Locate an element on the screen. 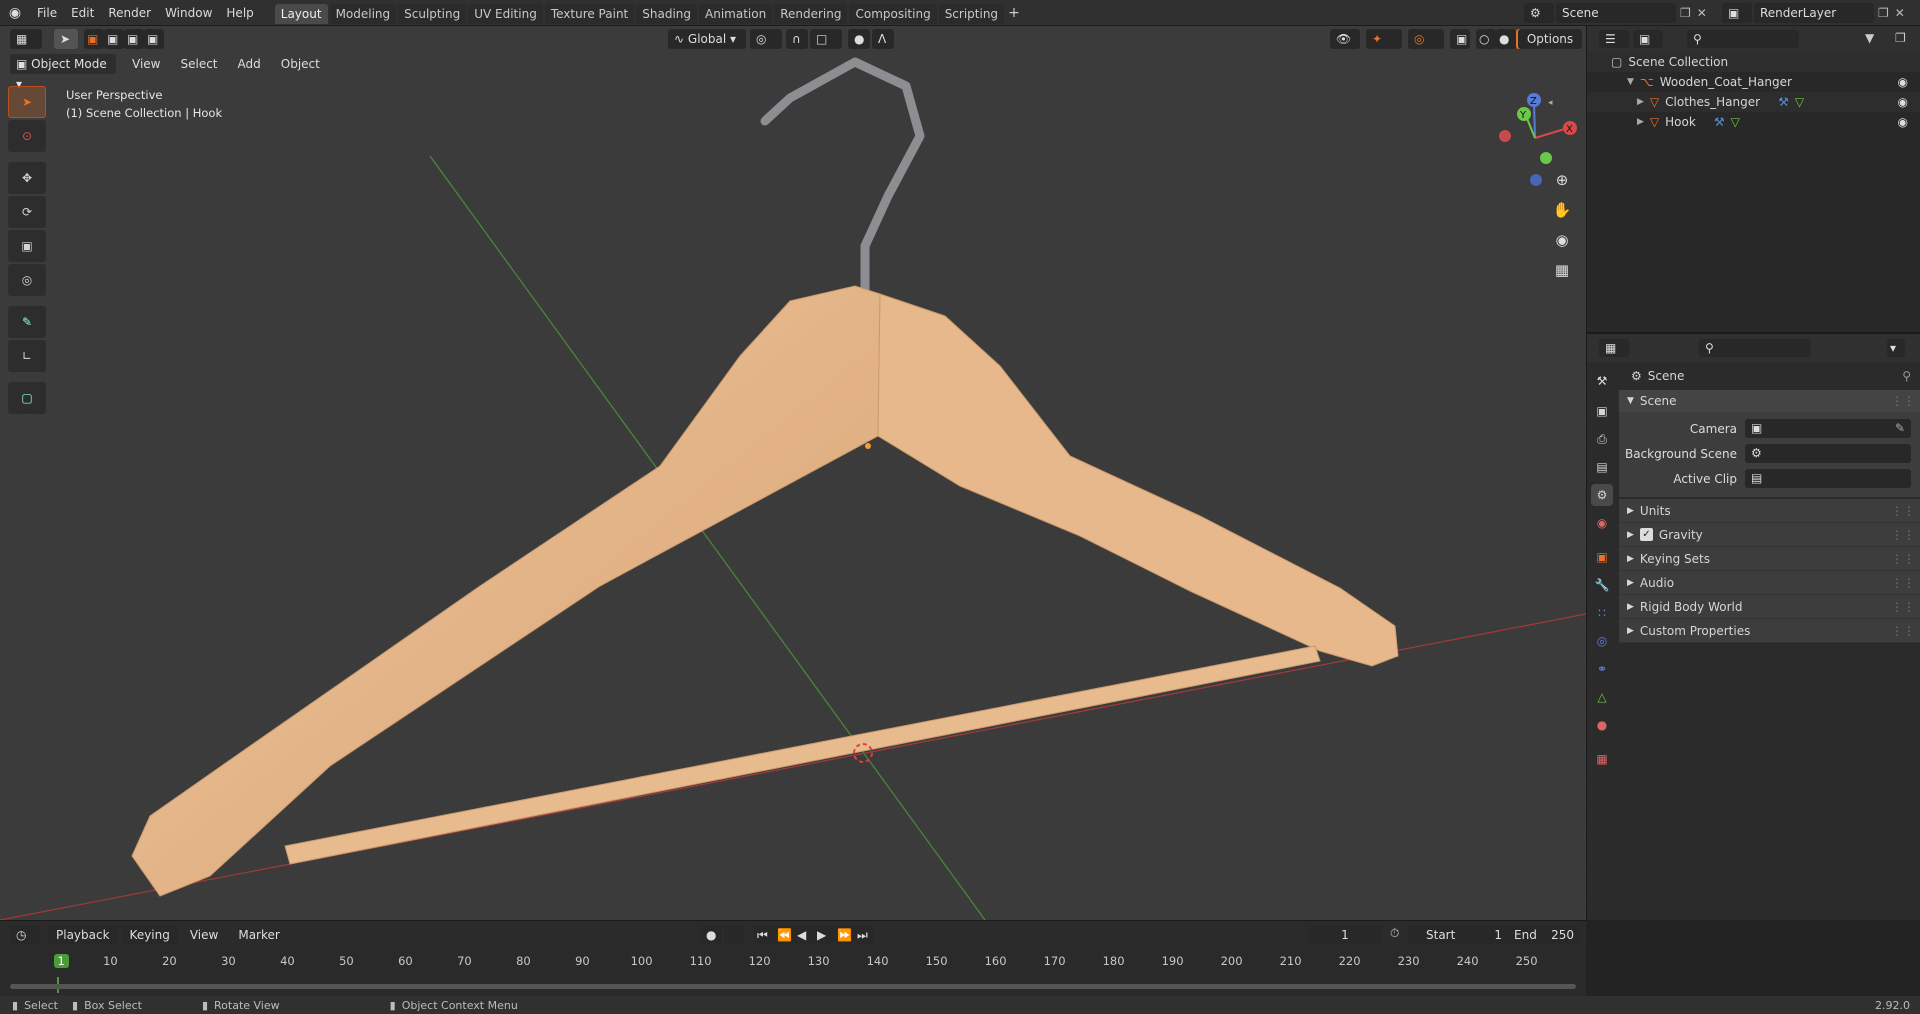 Image resolution: width=1920 pixels, height=1014 pixels. menu-help: Help is located at coordinates (239, 13).